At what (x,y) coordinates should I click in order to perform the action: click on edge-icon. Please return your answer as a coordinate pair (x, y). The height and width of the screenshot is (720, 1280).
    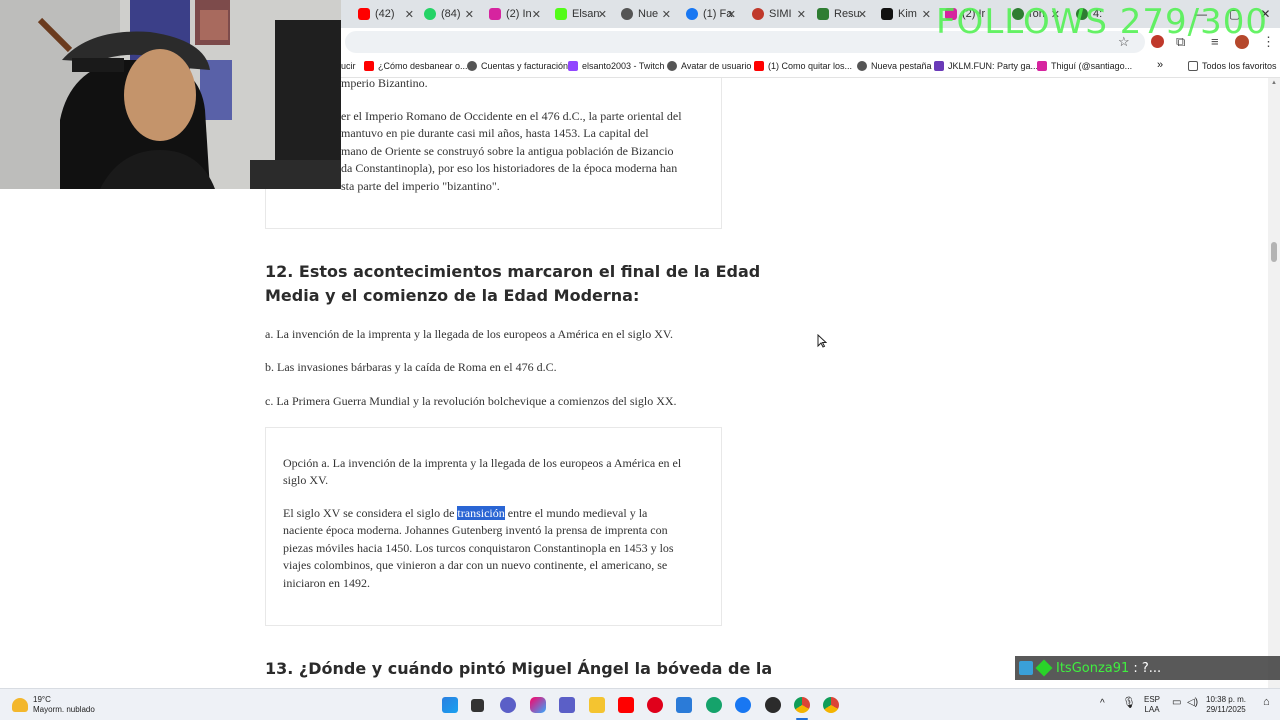
    Looking at the image, I should click on (714, 705).